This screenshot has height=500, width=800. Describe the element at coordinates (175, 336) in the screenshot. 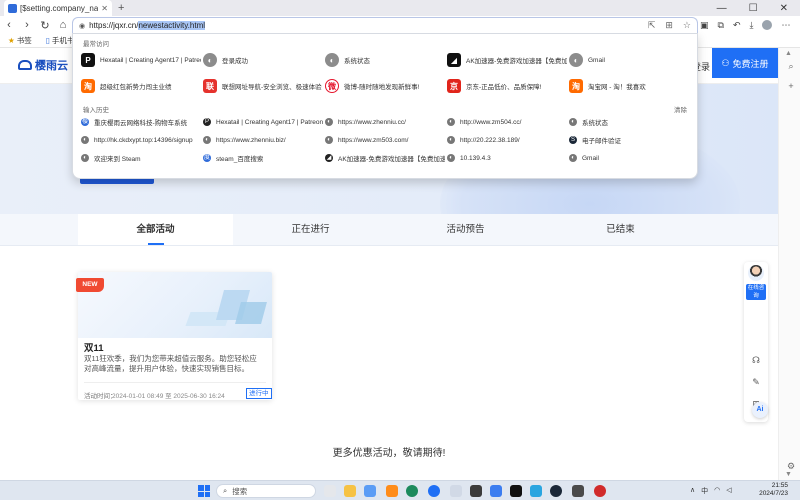

I see `activity-card` at that location.